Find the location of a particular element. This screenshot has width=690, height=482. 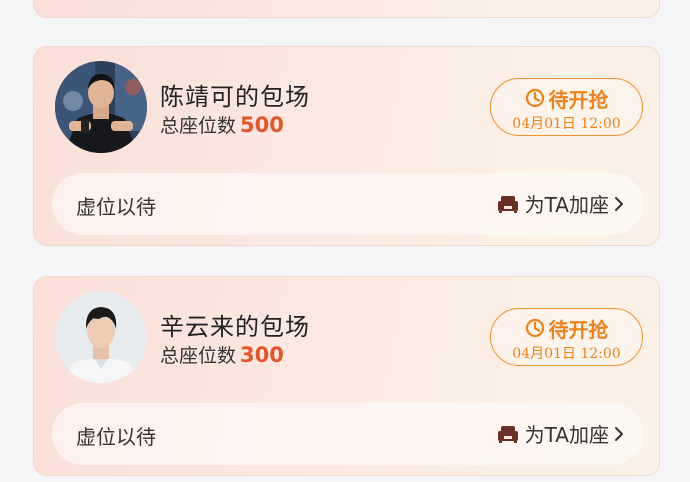

total-seats-value: 500 is located at coordinates (262, 125).